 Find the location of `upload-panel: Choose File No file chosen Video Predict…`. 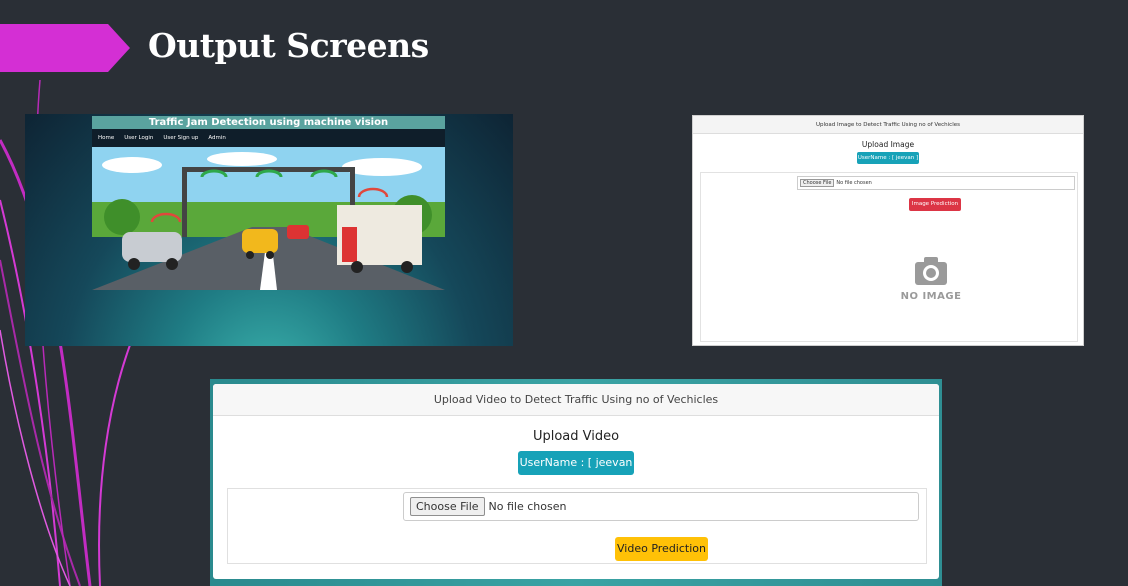

upload-panel: Choose File No file chosen Video Predict… is located at coordinates (577, 526).